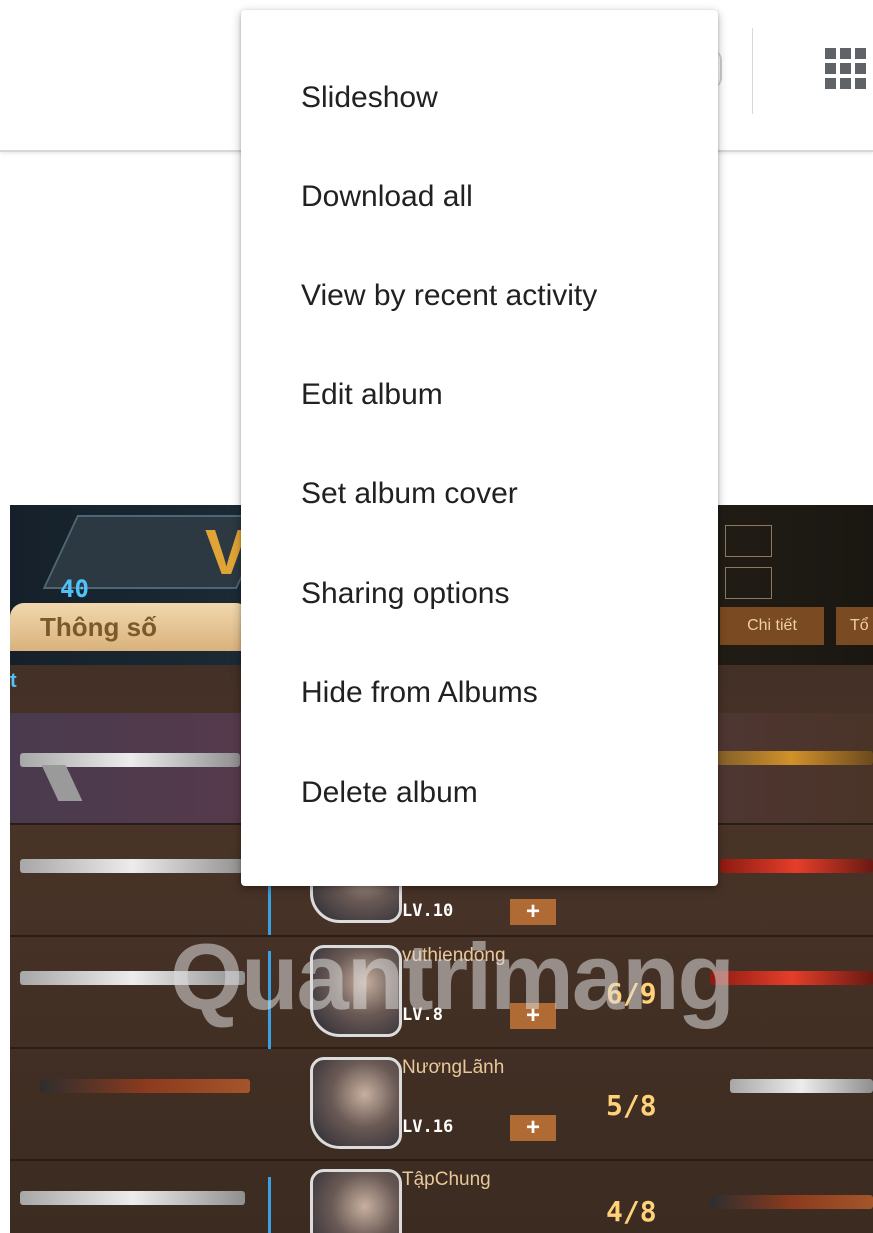 This screenshot has height=1233, width=873. I want to click on menu-item-sharing-options: Sharing options, so click(479, 593).